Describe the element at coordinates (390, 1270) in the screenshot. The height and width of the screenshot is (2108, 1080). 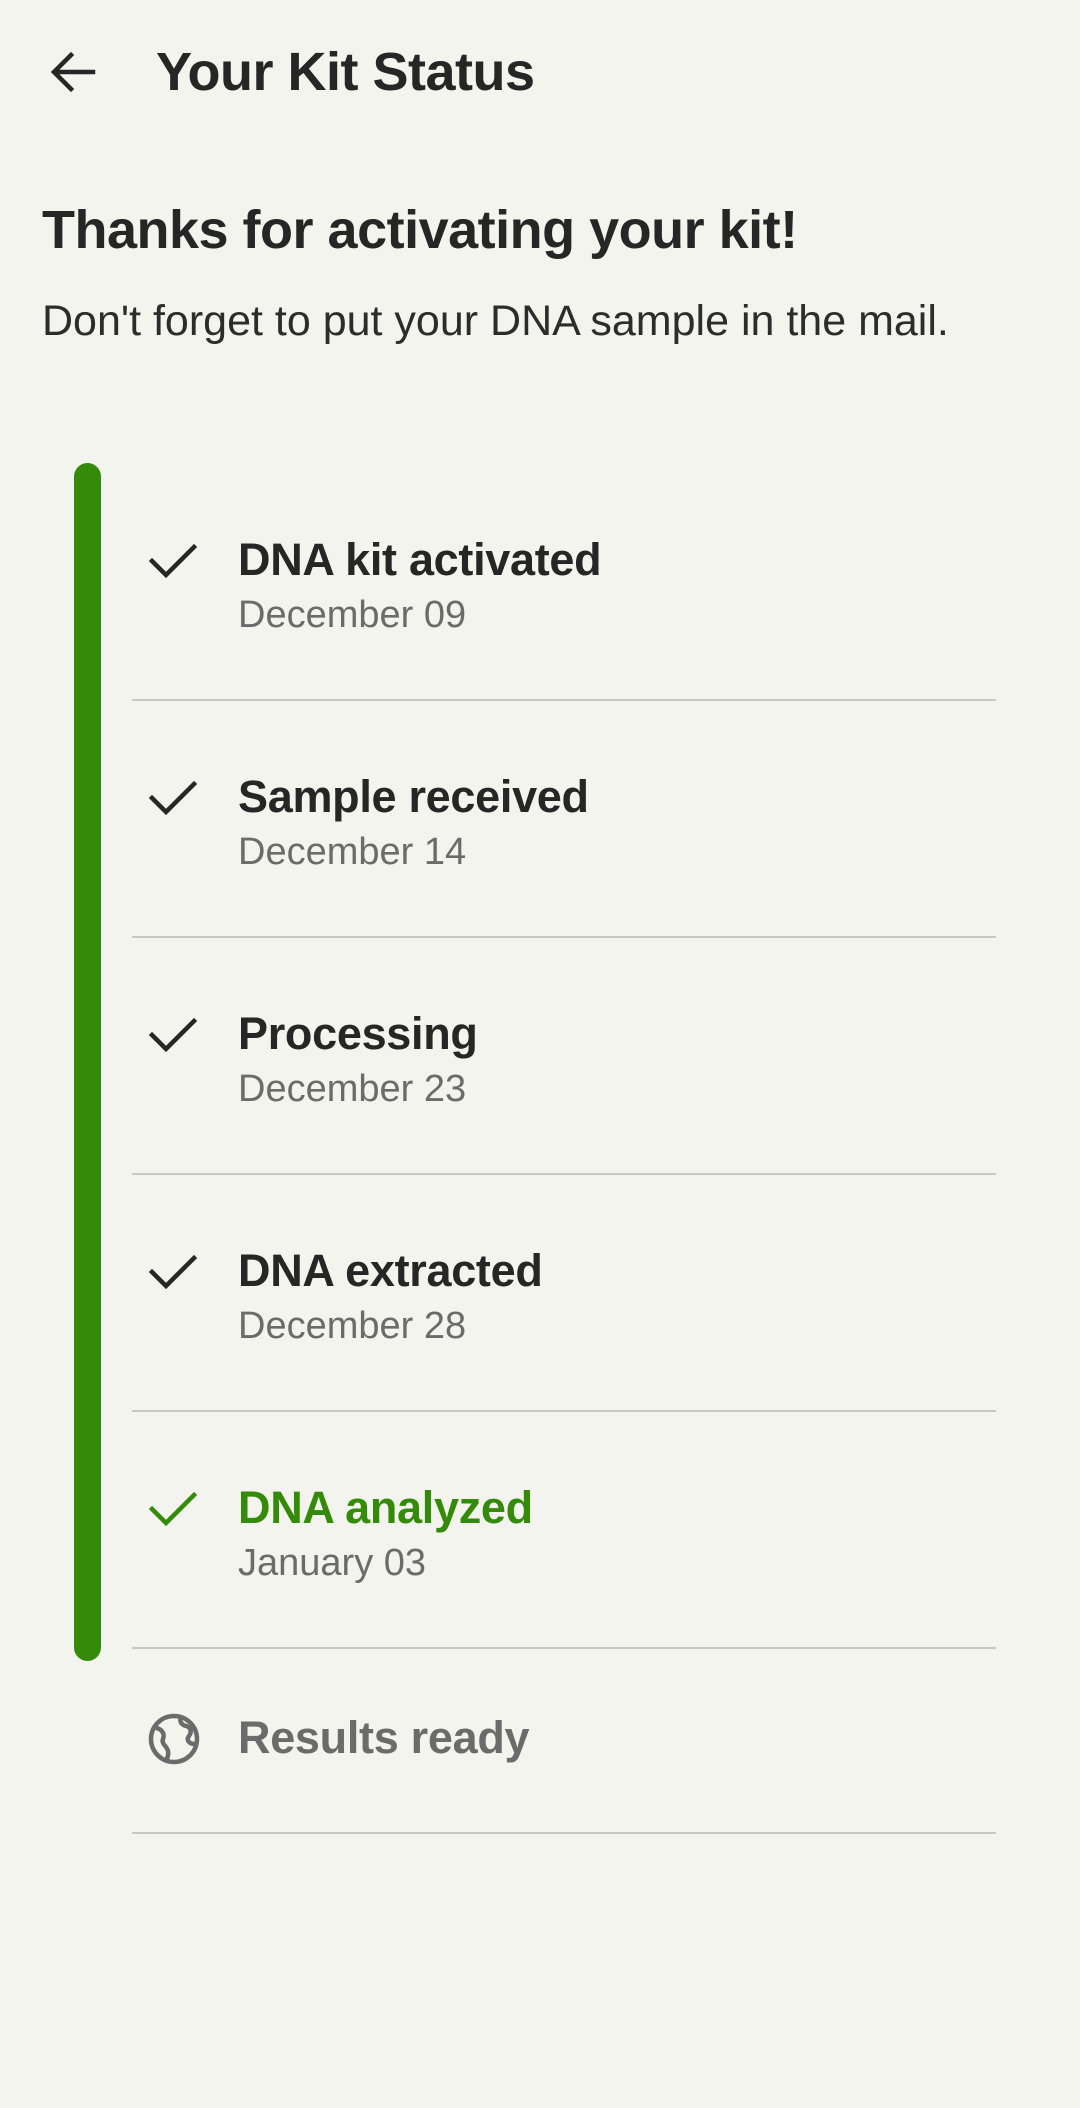
I see `step-title: DNA extracted` at that location.